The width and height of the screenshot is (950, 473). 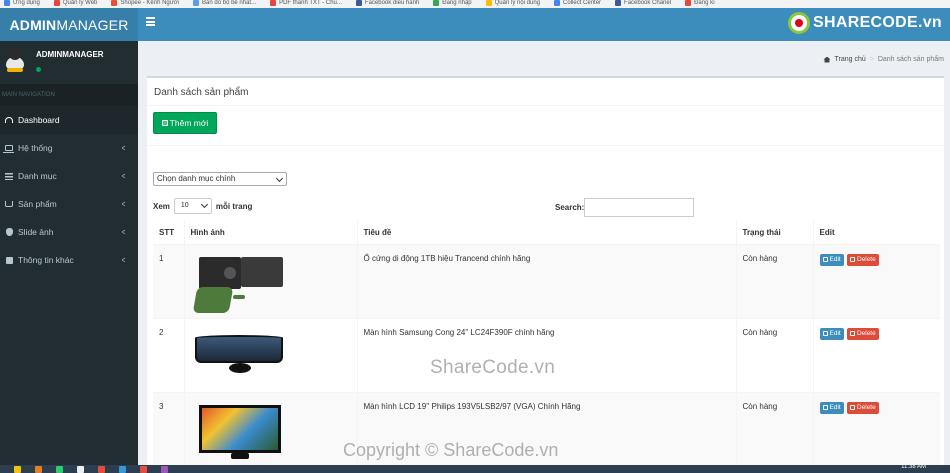 I want to click on sharecode-logo: SHARECODE.vn, so click(x=865, y=23).